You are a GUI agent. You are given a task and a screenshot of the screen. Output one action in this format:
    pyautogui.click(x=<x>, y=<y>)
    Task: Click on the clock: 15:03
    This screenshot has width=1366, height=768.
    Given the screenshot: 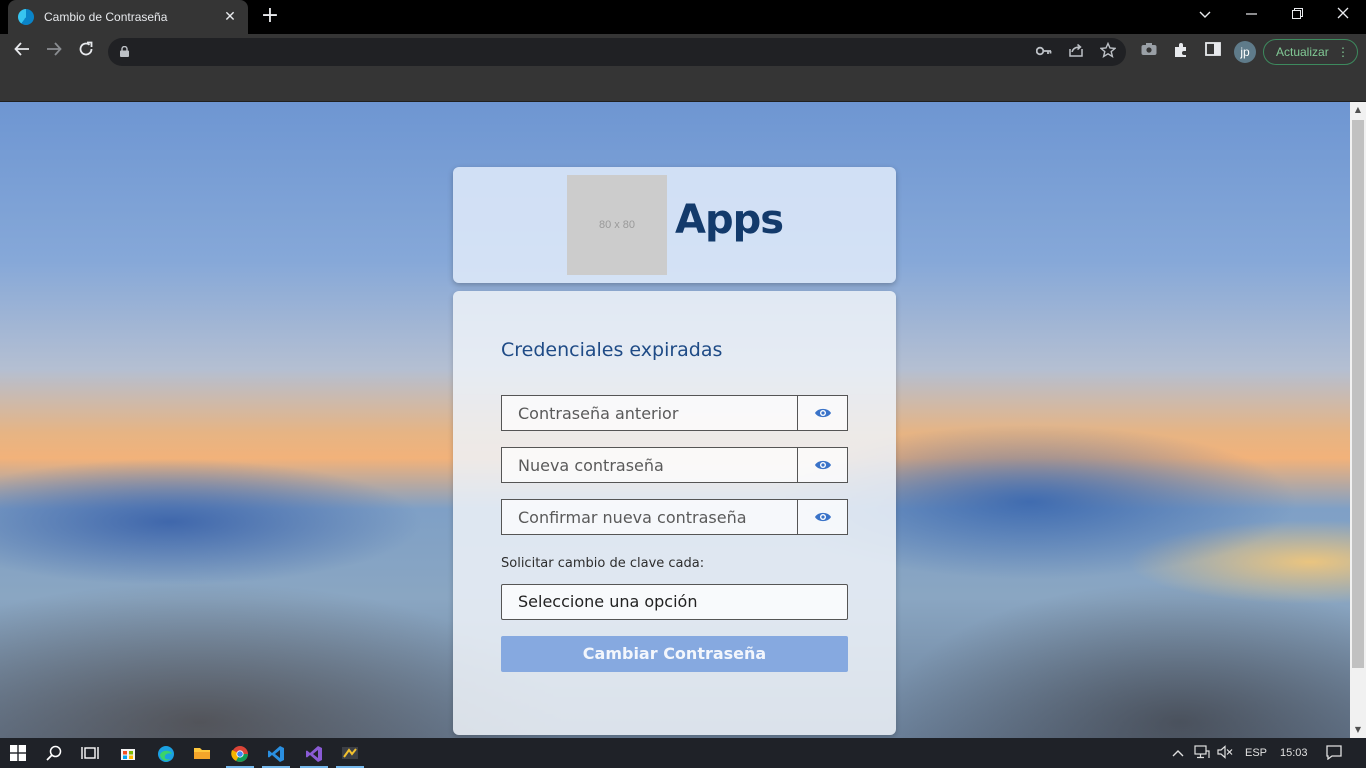 What is the action you would take?
    pyautogui.click(x=1294, y=753)
    